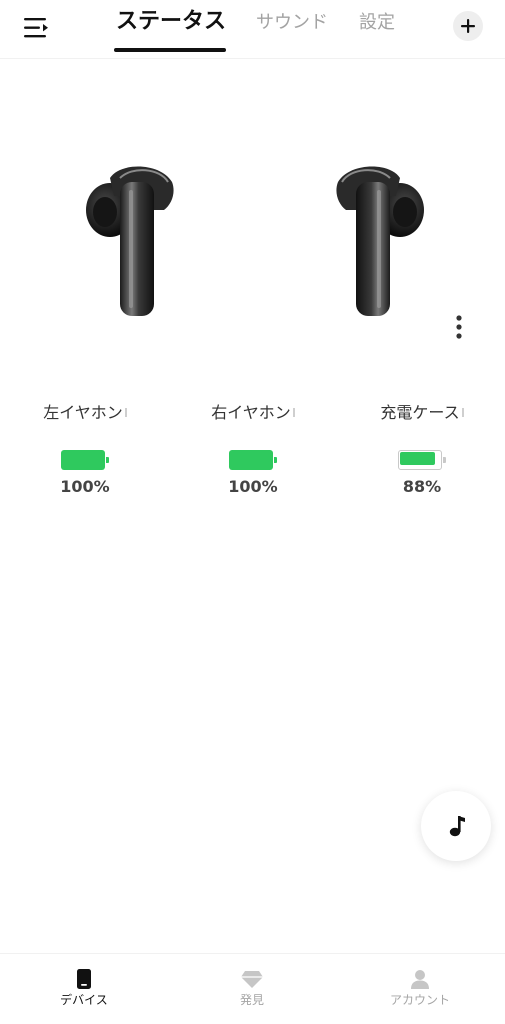 This screenshot has width=505, height=1024. I want to click on nav-account: アカウント, so click(420, 988).